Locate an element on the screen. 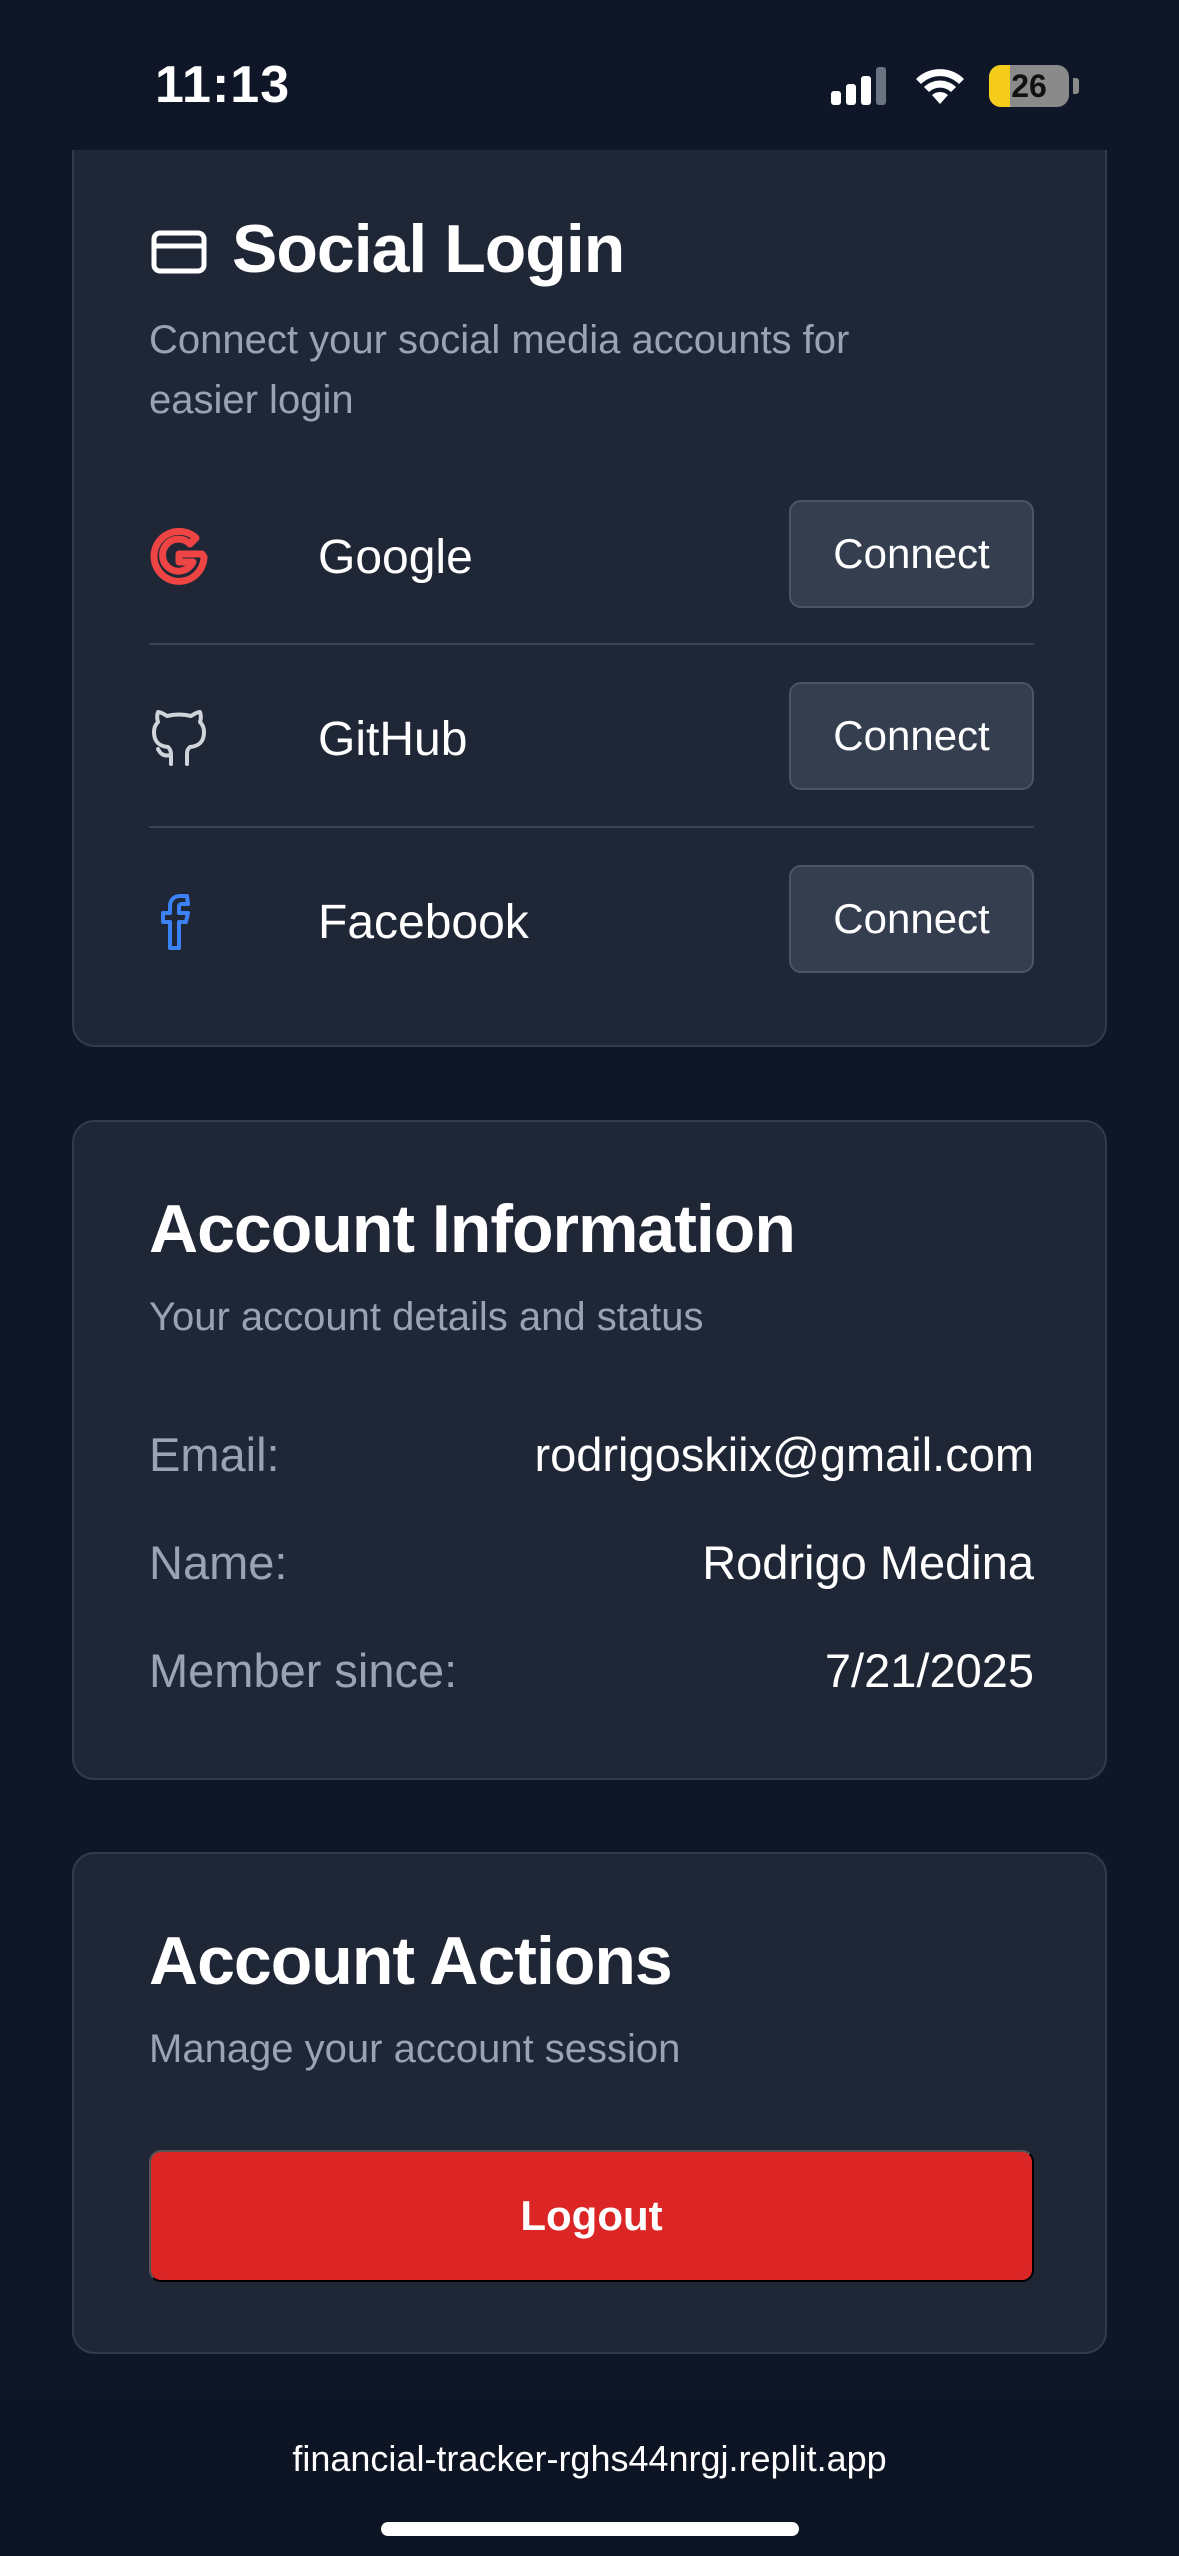 The height and width of the screenshot is (2556, 1179). connect-github-button: Connect is located at coordinates (911, 736).